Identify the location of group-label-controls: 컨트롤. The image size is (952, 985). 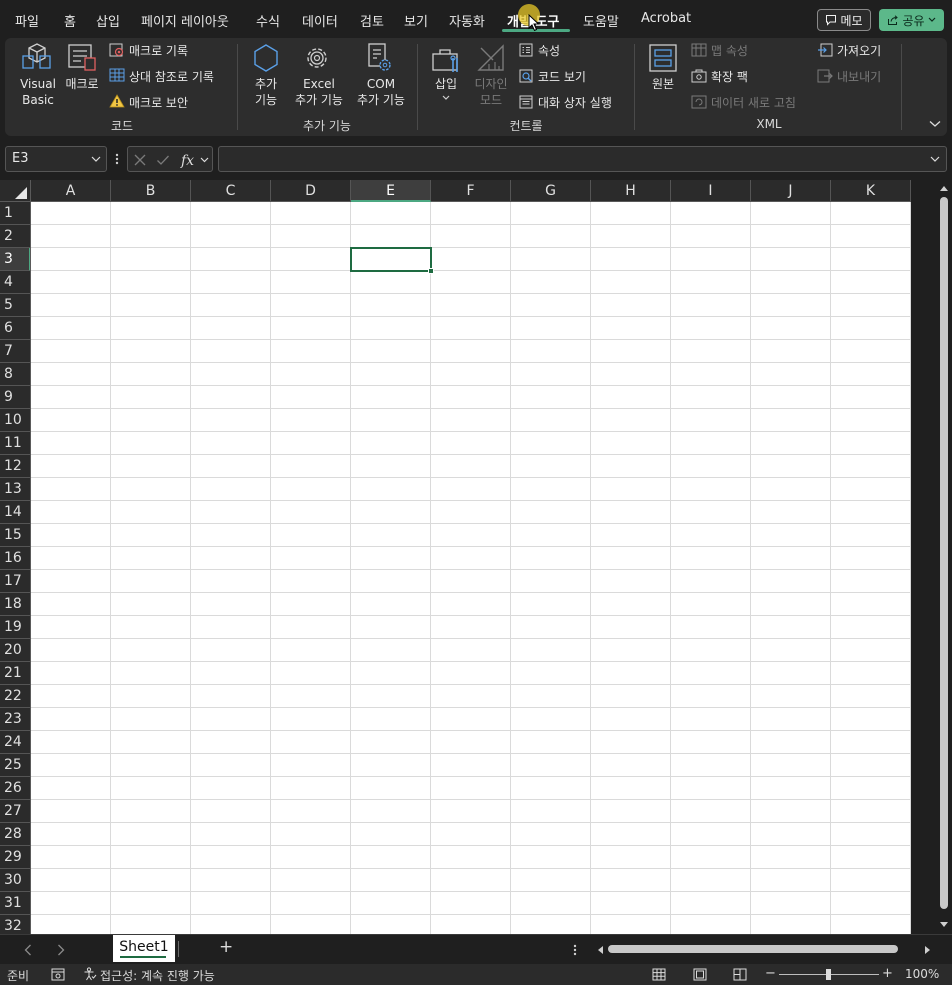
(526, 126).